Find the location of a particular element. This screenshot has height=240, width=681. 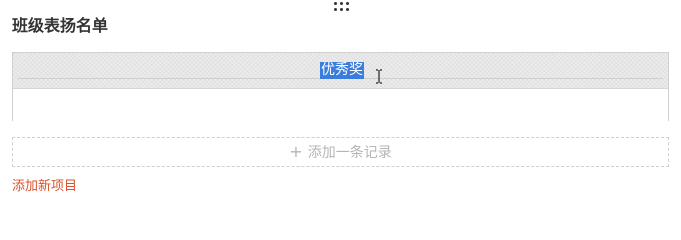

text-cursor-icon is located at coordinates (379, 76).